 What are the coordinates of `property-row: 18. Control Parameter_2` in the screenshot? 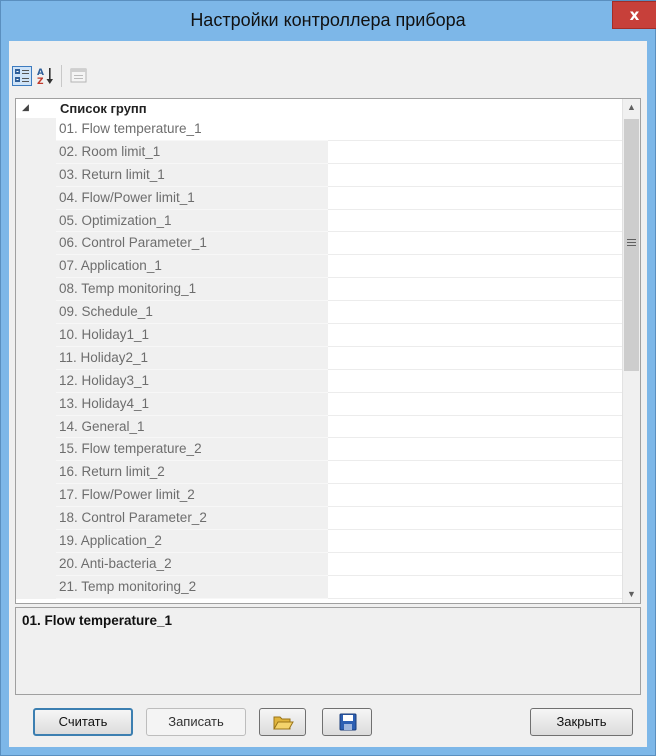 It's located at (319, 519).